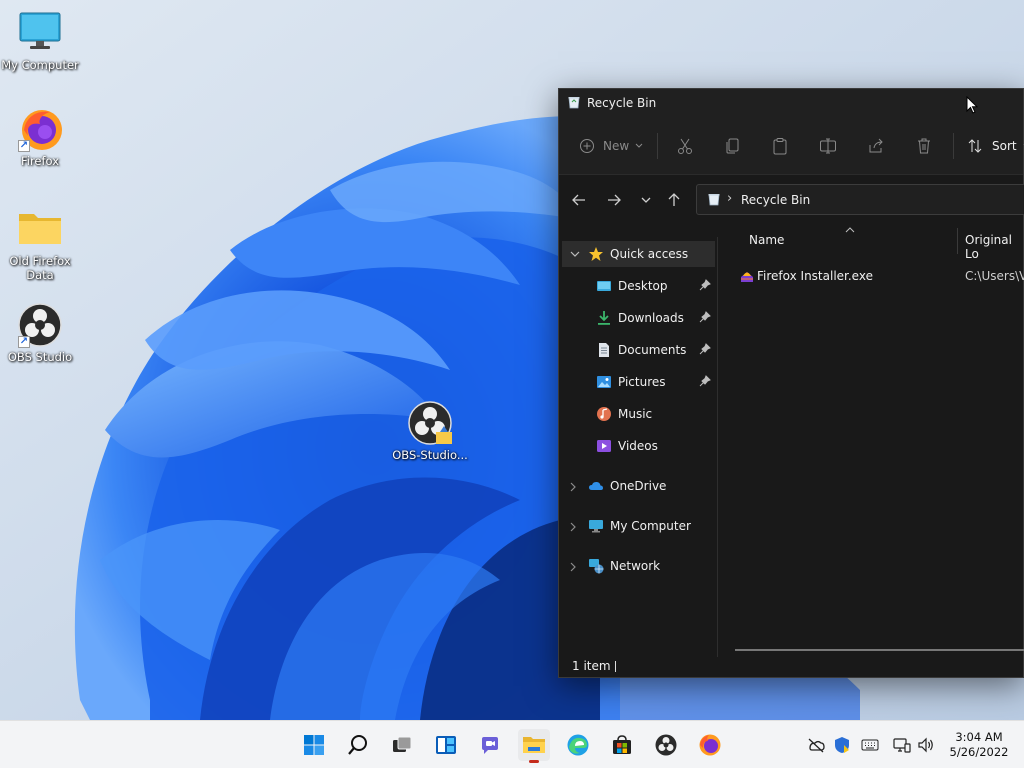 This screenshot has height=768, width=1024. What do you see at coordinates (995, 146) in the screenshot?
I see `sort-button: Sort` at bounding box center [995, 146].